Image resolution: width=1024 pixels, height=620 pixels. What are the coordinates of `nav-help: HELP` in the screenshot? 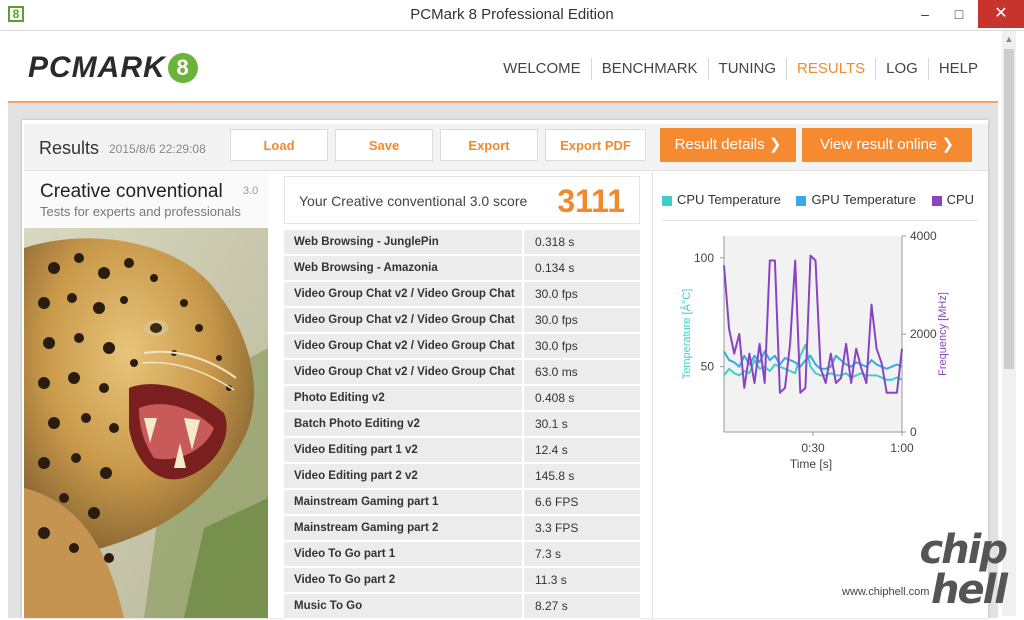 It's located at (957, 69).